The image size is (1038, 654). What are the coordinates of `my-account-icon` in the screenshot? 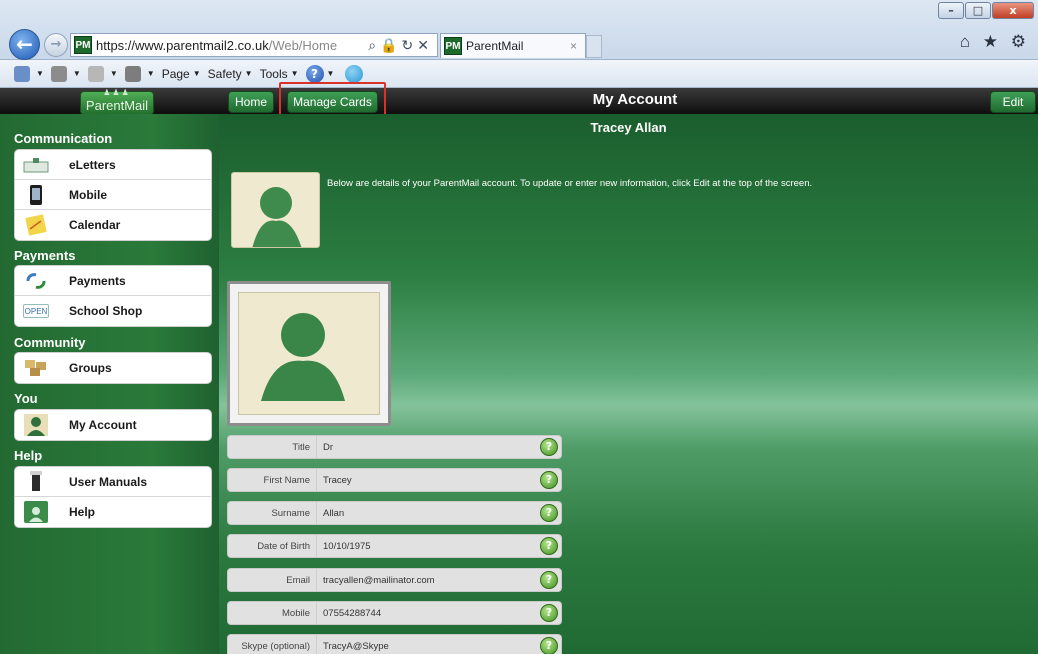 It's located at (36, 425).